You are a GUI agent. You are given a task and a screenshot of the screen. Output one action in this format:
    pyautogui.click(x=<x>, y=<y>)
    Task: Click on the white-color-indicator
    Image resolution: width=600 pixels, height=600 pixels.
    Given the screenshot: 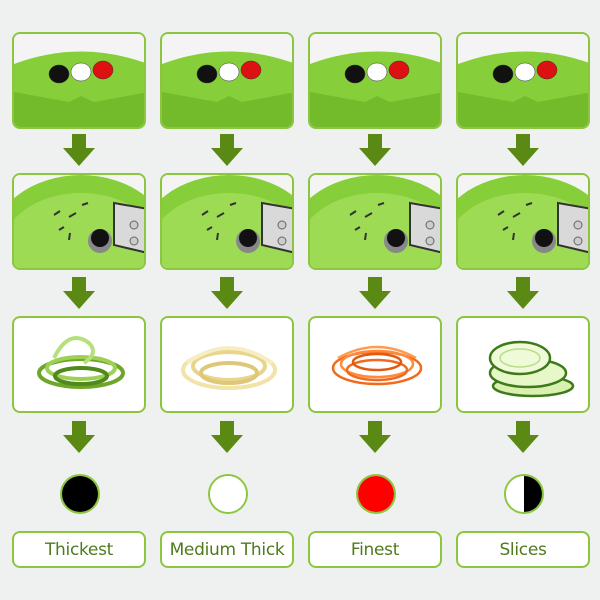 What is the action you would take?
    pyautogui.click(x=228, y=494)
    